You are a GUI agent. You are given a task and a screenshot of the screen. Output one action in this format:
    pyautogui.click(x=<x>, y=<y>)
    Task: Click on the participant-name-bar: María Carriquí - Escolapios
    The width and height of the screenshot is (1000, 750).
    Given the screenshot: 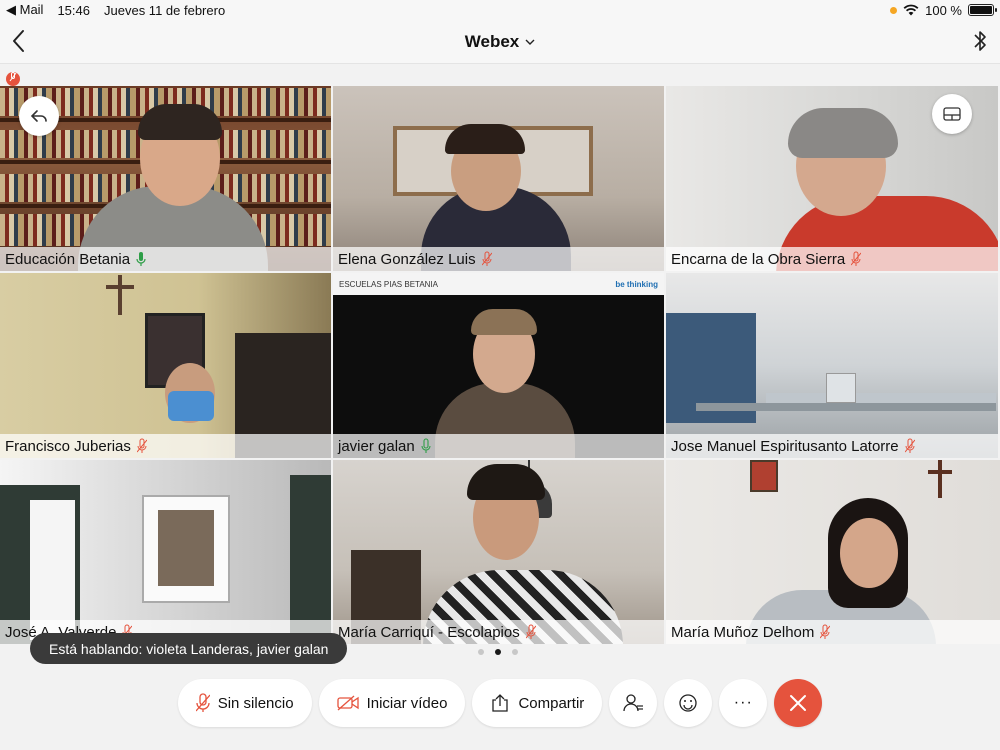 What is the action you would take?
    pyautogui.click(x=498, y=632)
    